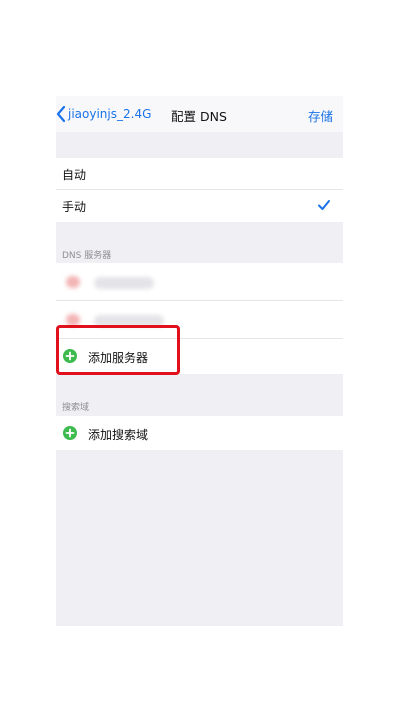 This screenshot has height=728, width=400. Describe the element at coordinates (320, 115) in the screenshot. I see `save-button: 存储` at that location.